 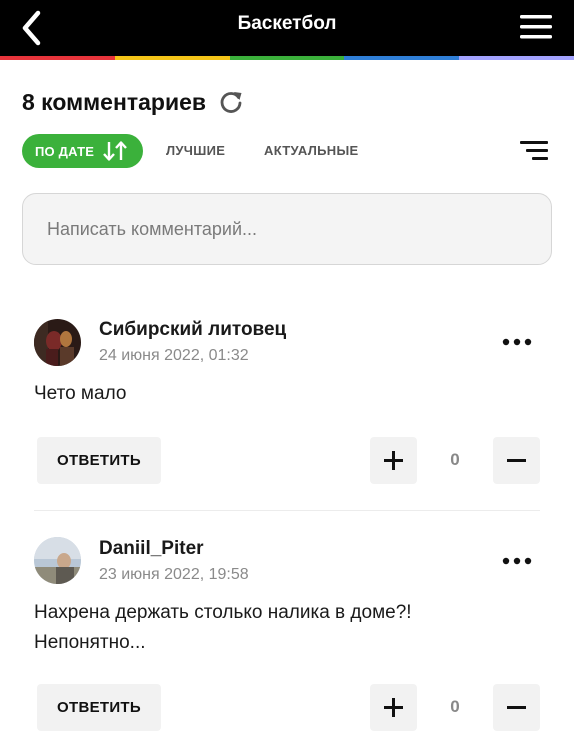 I want to click on comment-text: Чето мало, so click(x=80, y=393).